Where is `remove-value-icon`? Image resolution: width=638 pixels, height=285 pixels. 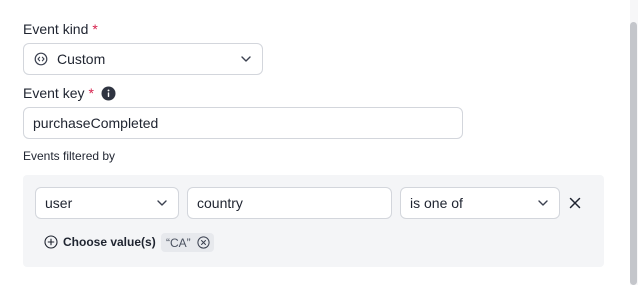 remove-value-icon is located at coordinates (203, 242).